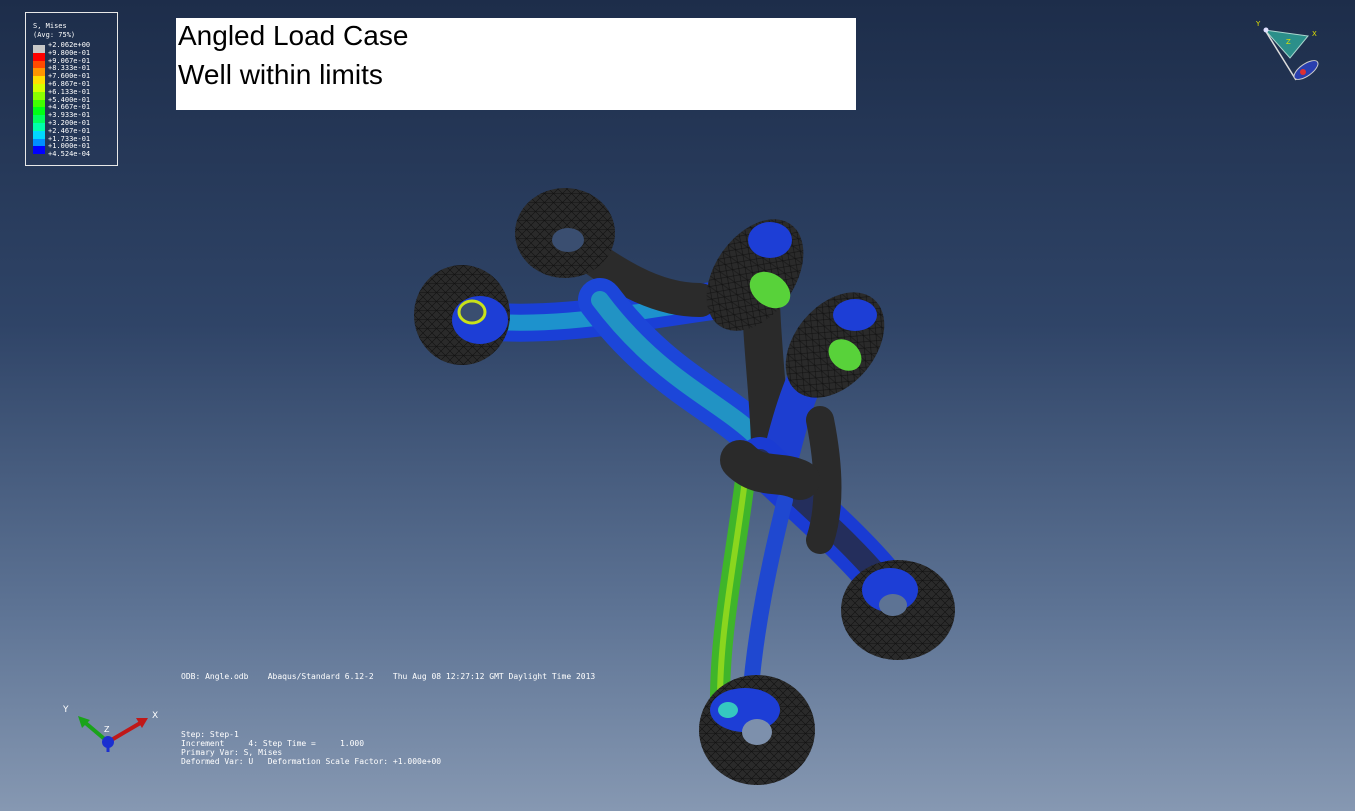 This screenshot has height=811, width=1355. Describe the element at coordinates (273, 743) in the screenshot. I see `increment-line: Increment 4: Step Time = 1.000` at that location.